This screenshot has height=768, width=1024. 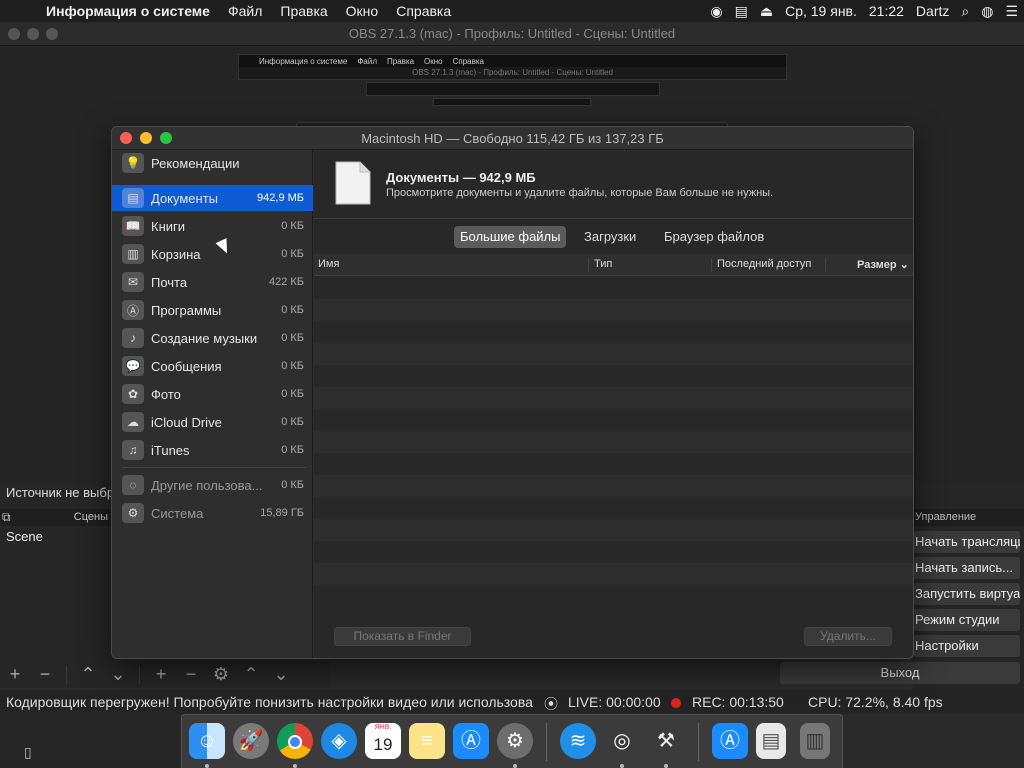 I want to click on music-icon: ♫, so click(x=133, y=450).